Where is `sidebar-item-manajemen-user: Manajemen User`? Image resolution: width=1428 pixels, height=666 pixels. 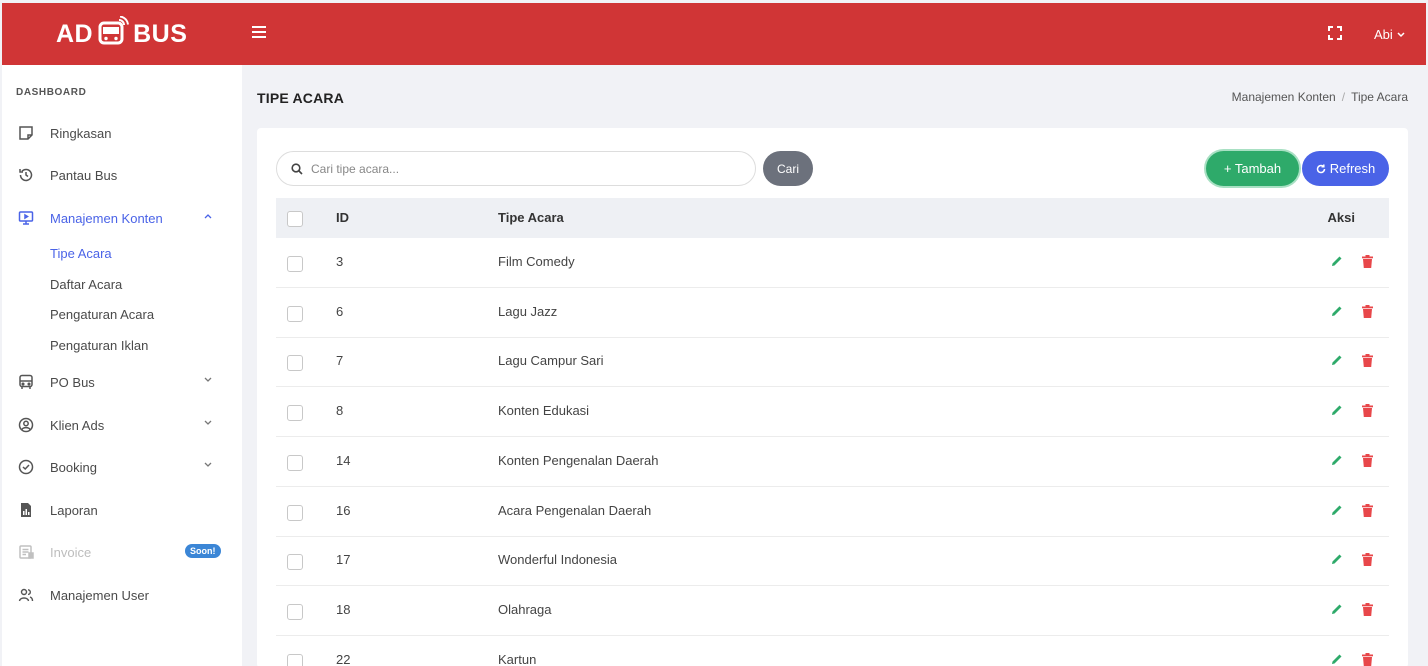 sidebar-item-manajemen-user: Manajemen User is located at coordinates (121, 595).